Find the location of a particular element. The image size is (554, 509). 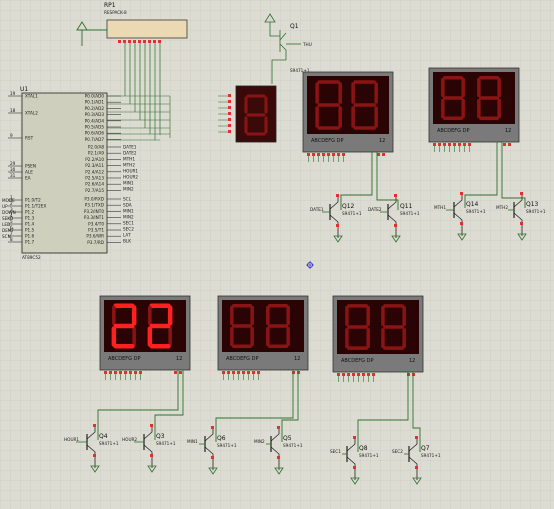

mcu-left-pin-label: P1.0/T2 is located at coordinates (33, 200).